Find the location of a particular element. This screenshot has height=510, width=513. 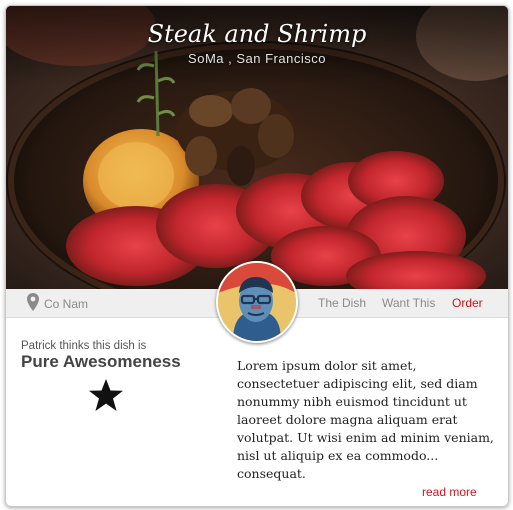

map-pin-icon is located at coordinates (33, 302).